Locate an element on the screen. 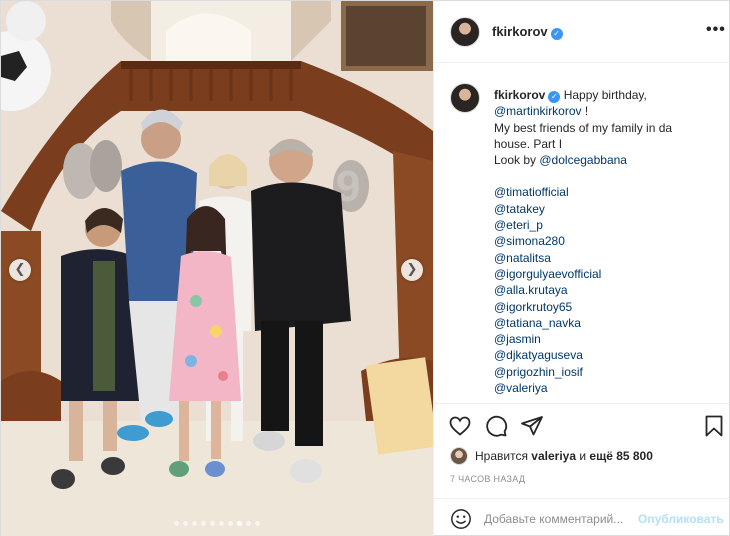  caption-line-4: house. Part I is located at coordinates (528, 143).